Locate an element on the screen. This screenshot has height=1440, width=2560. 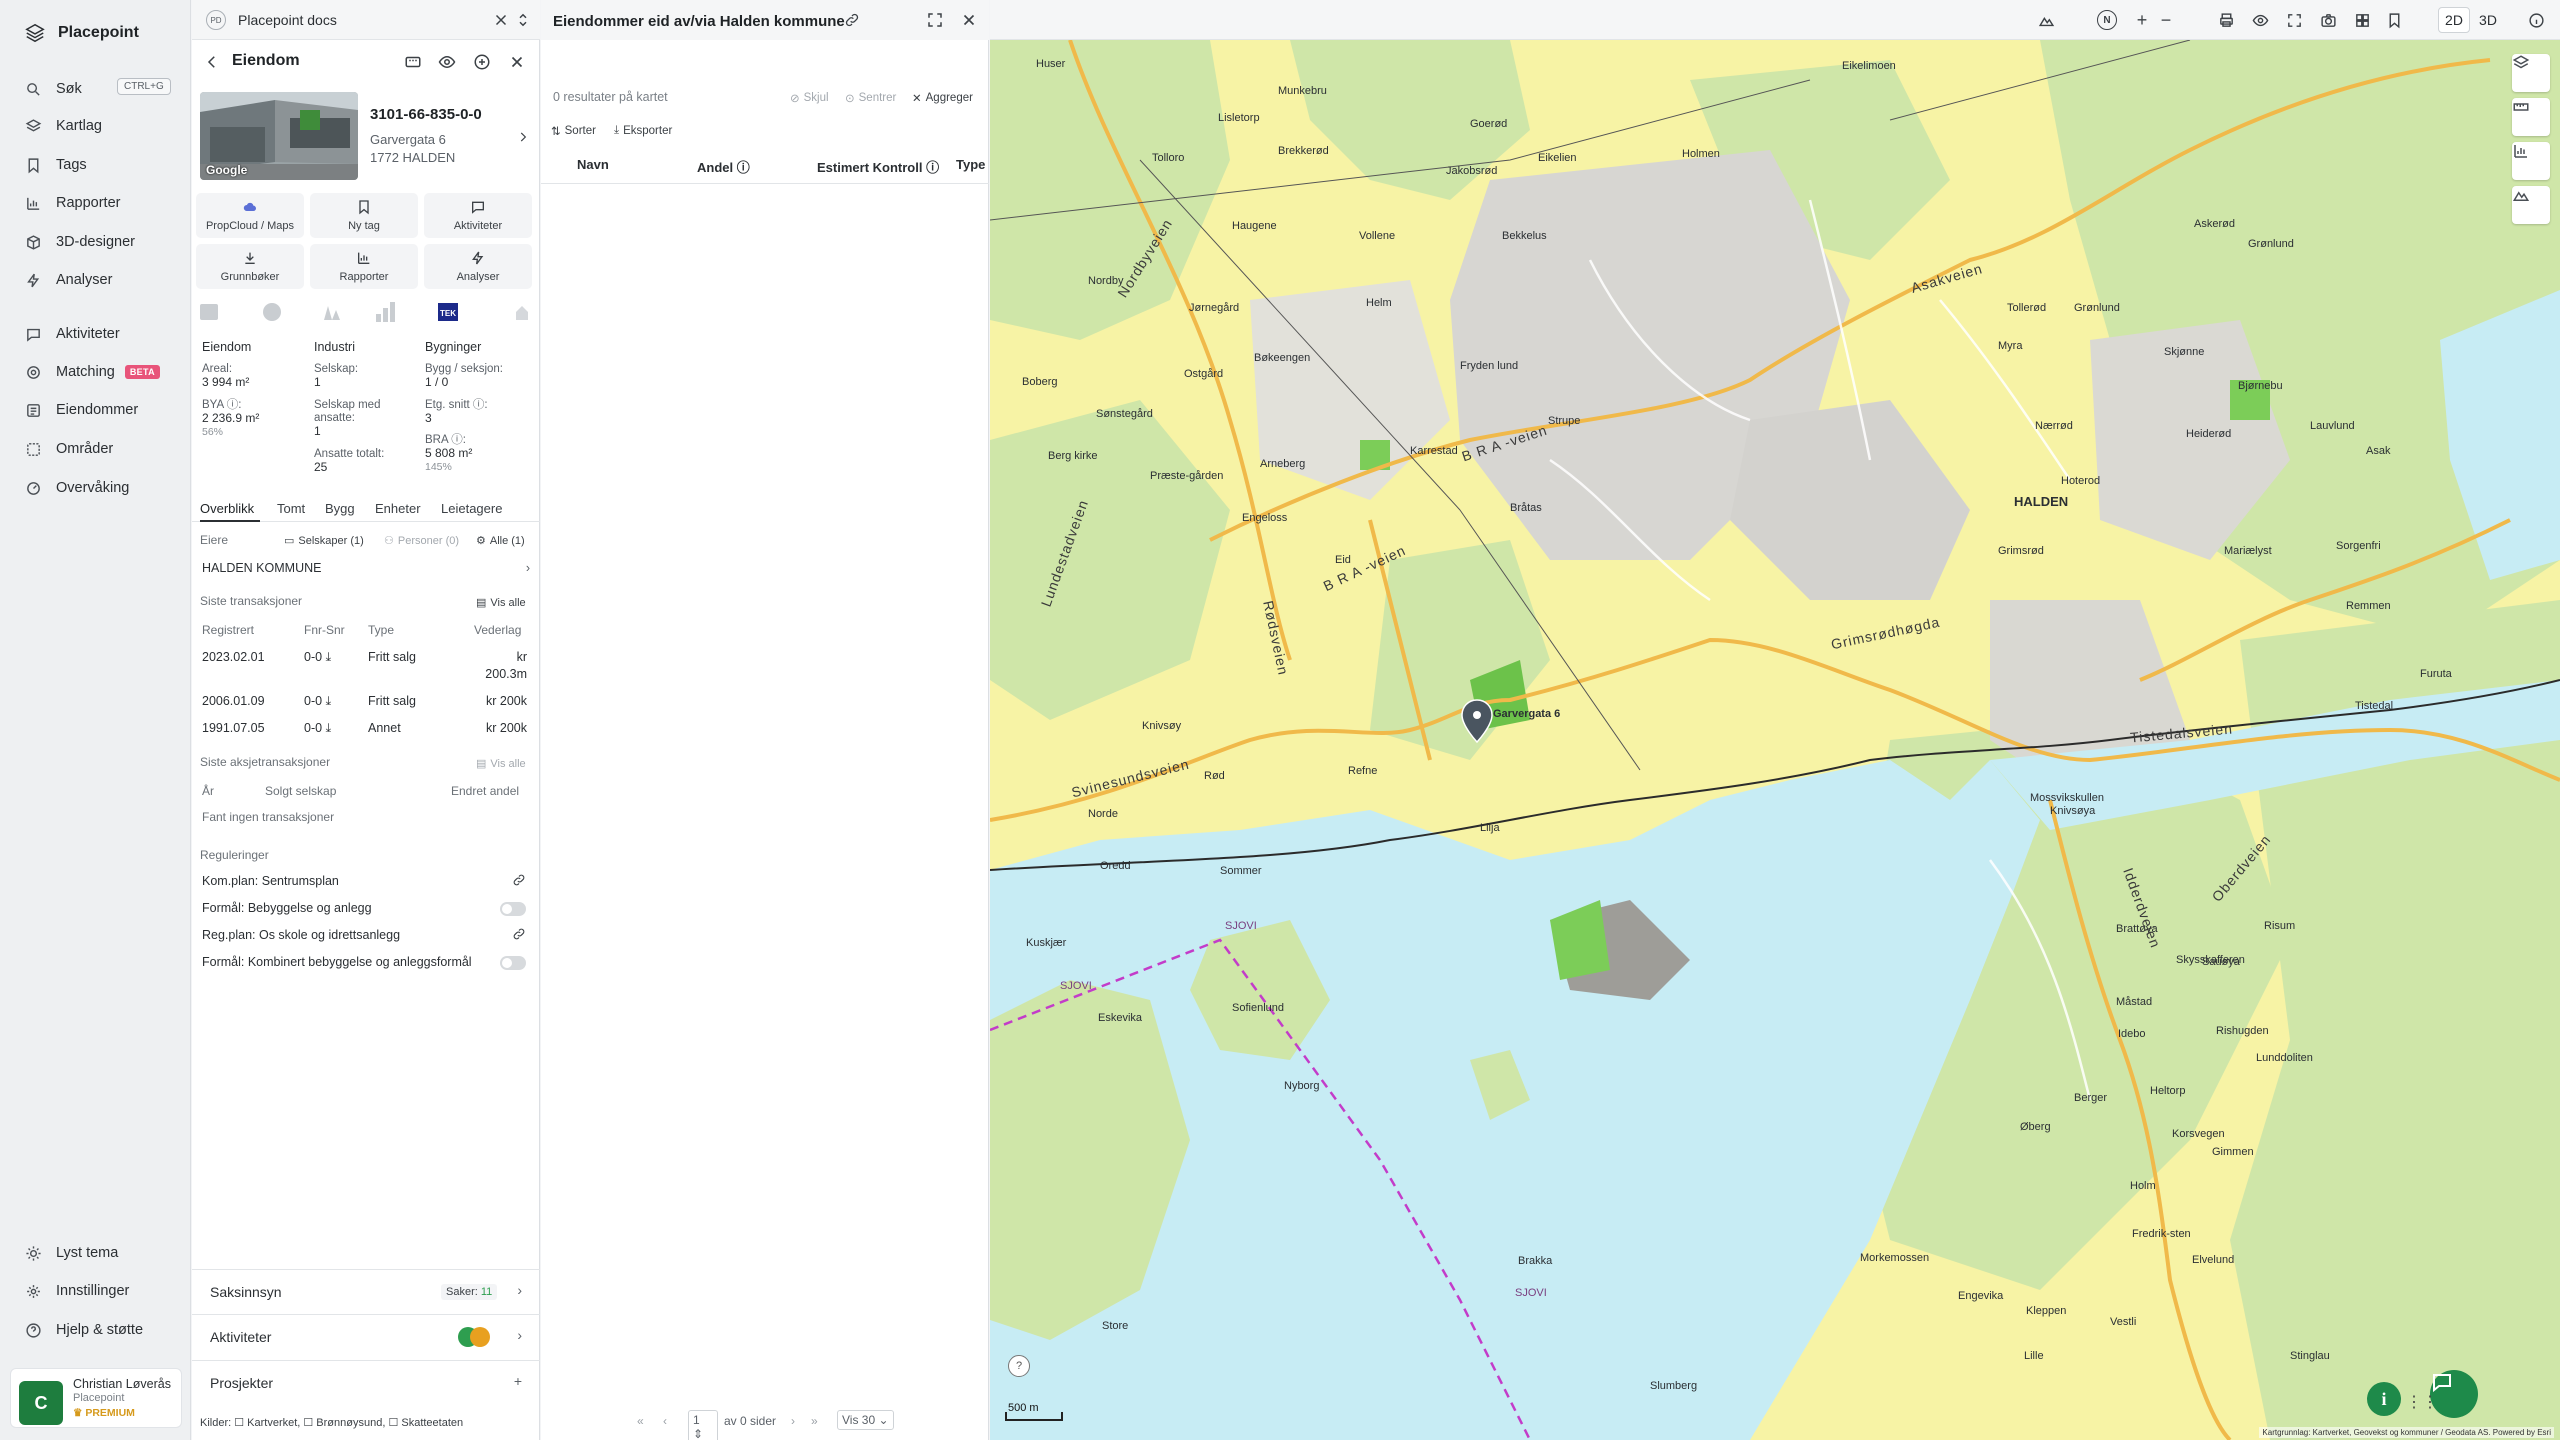
aggregate-button: ✕ Aggreger is located at coordinates (942, 98).